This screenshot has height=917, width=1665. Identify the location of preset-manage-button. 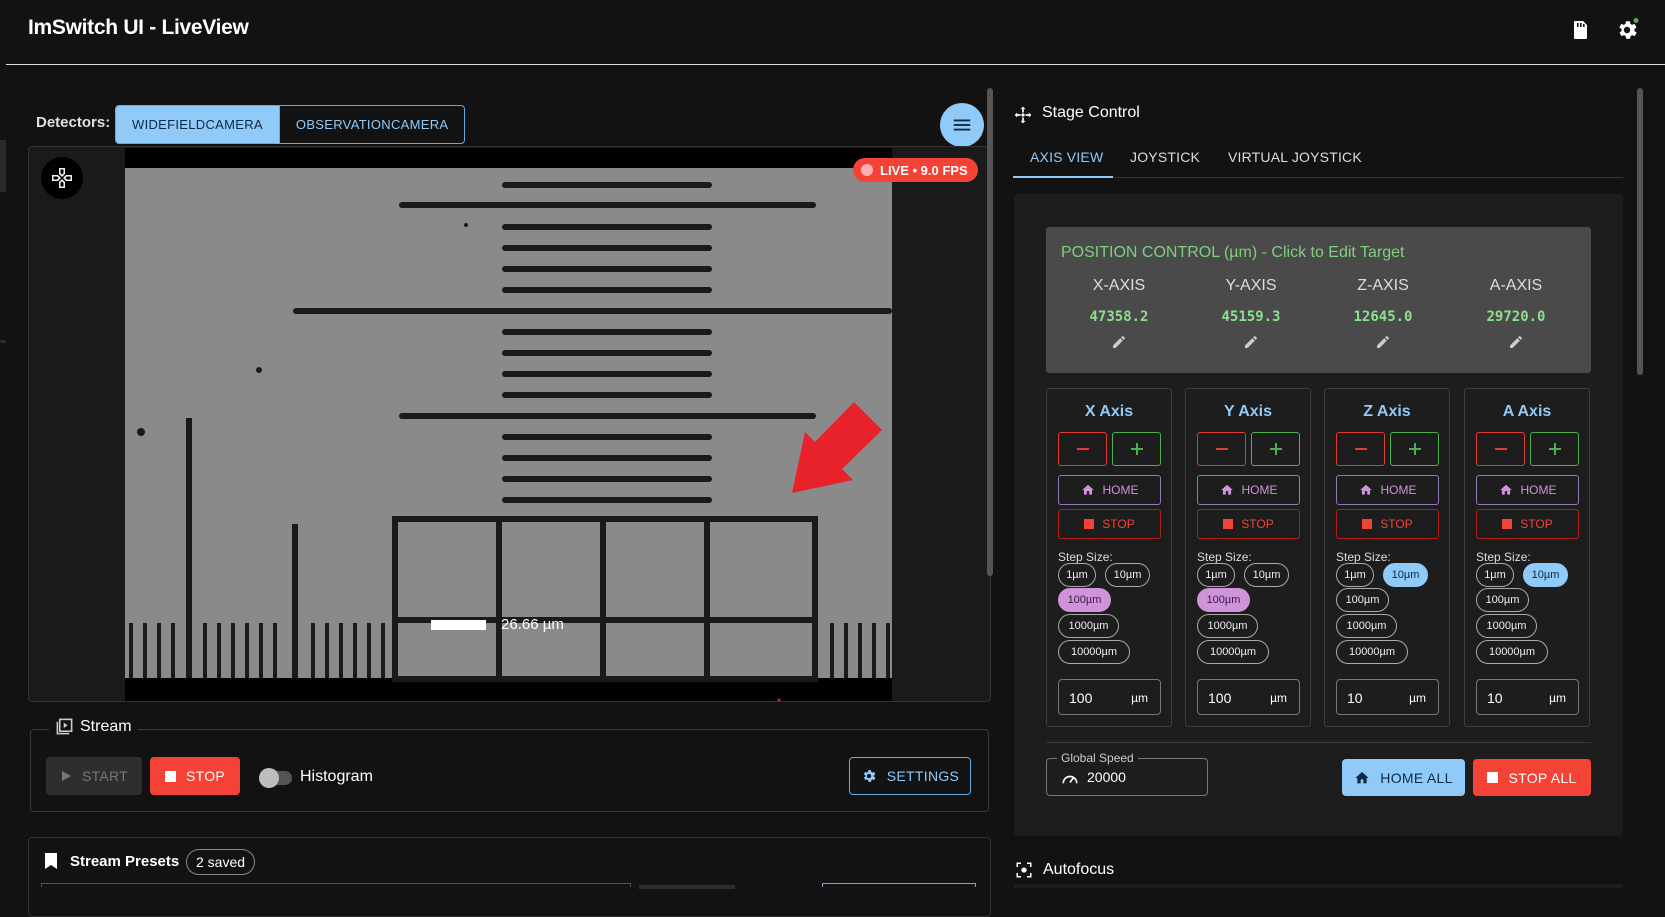
(899, 885).